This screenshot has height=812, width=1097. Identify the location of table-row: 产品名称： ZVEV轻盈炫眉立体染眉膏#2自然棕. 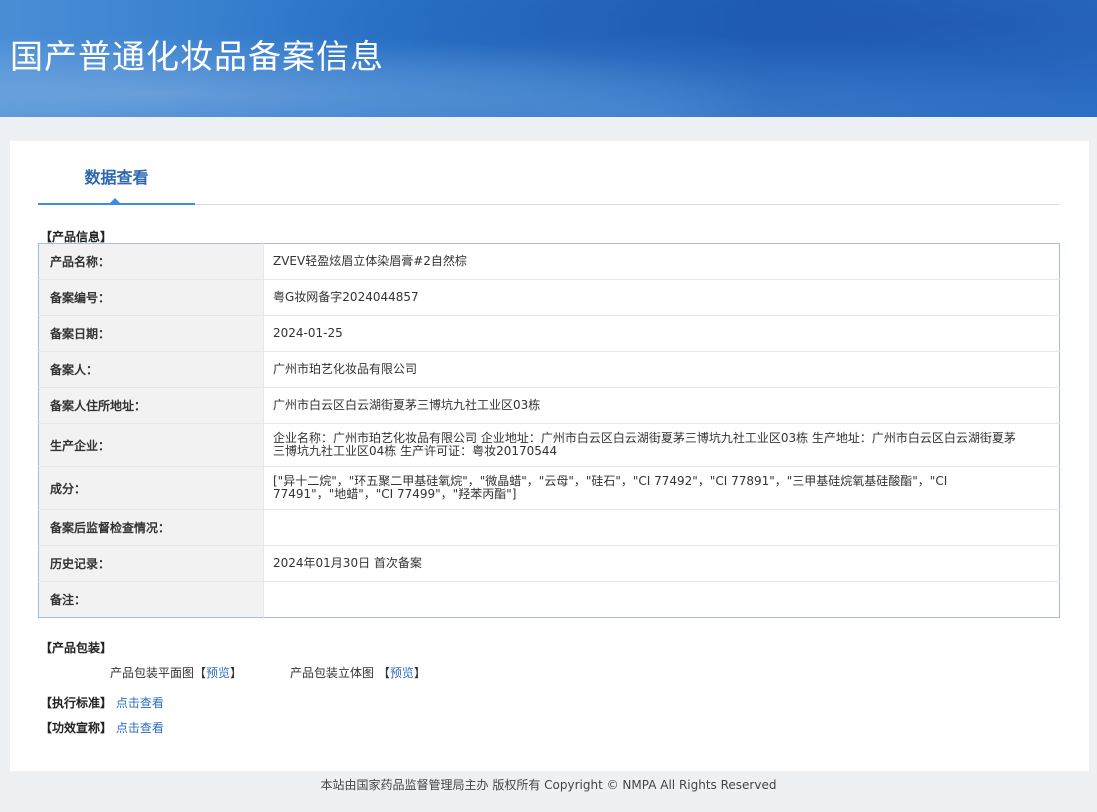
(549, 261).